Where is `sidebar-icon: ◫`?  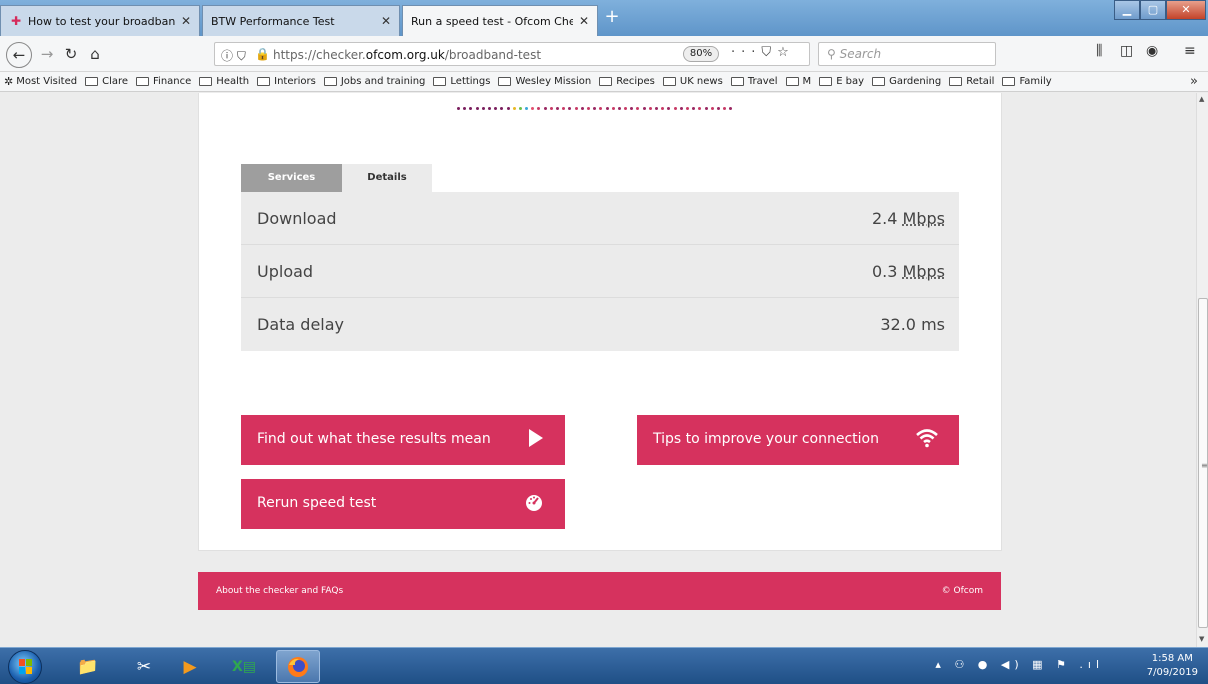
sidebar-icon: ◫ is located at coordinates (1126, 51).